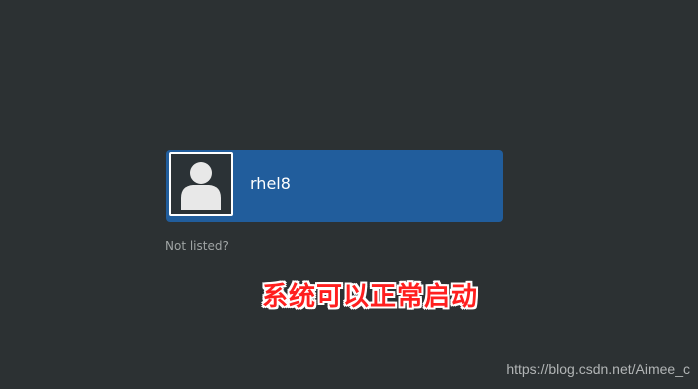  What do you see at coordinates (598, 369) in the screenshot?
I see `watermark: https://blog.csdn.net/Aimee_c` at bounding box center [598, 369].